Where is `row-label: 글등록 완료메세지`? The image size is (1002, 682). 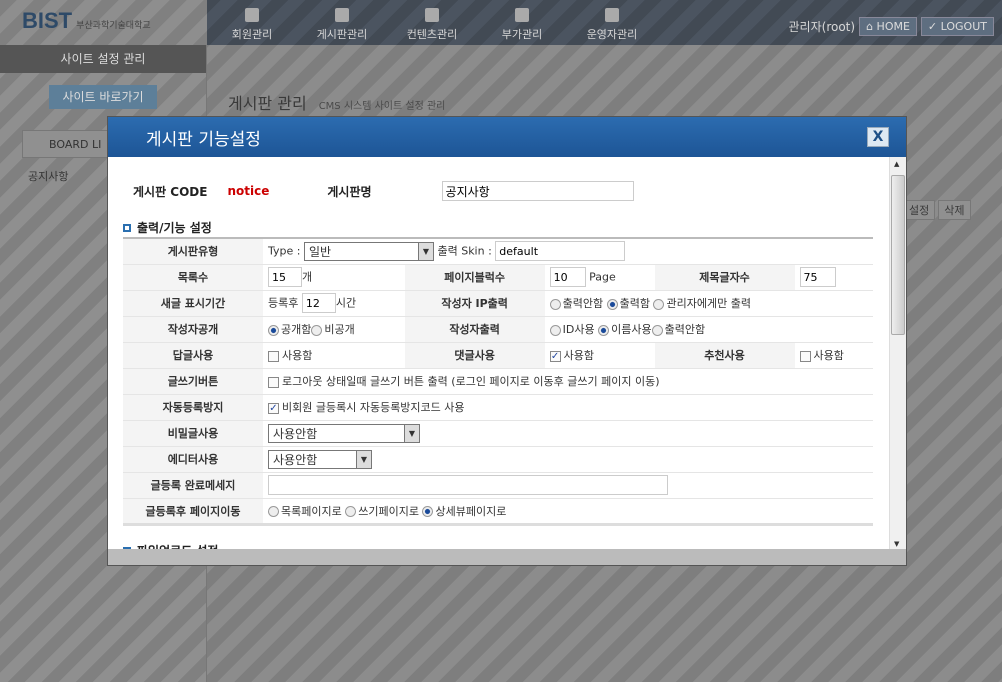
row-label: 글등록 완료메세지 is located at coordinates (193, 485).